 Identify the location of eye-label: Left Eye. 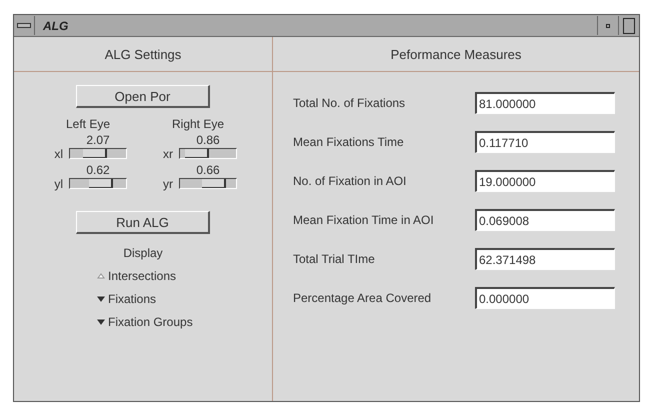
(88, 124).